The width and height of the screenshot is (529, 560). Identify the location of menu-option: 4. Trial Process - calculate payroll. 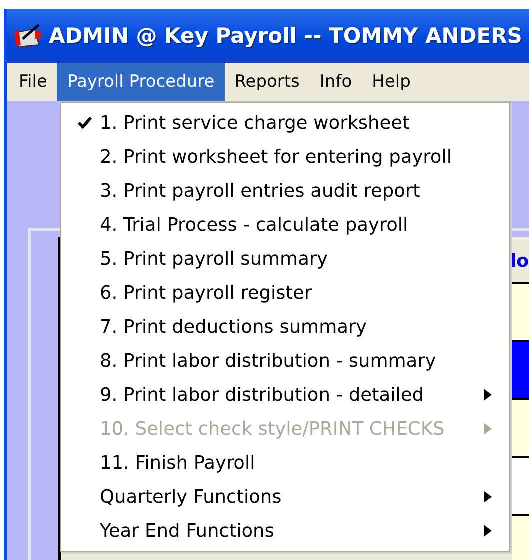
(285, 225).